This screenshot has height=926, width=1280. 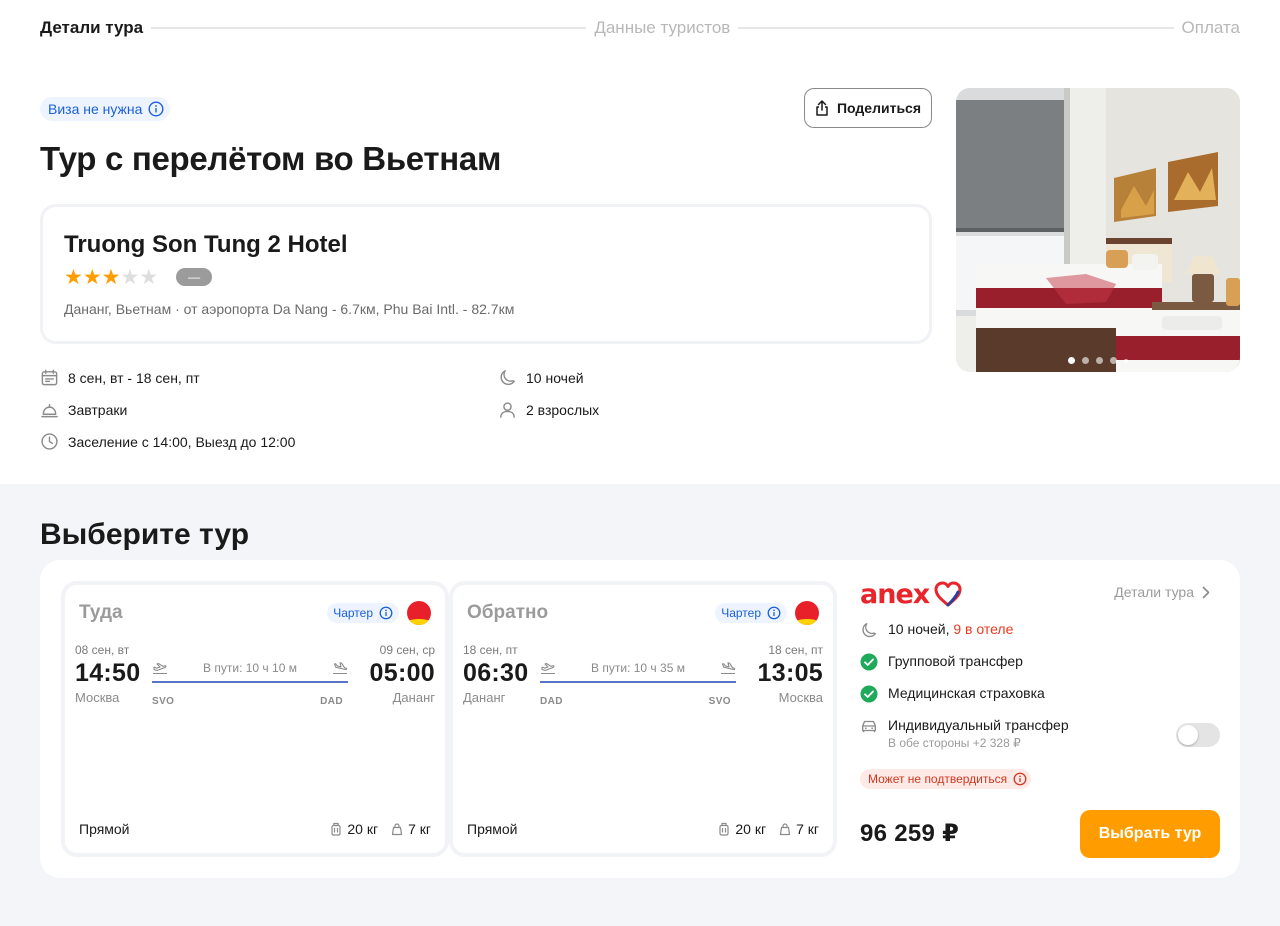 What do you see at coordinates (807, 613) in the screenshot?
I see `airline-logo-icon` at bounding box center [807, 613].